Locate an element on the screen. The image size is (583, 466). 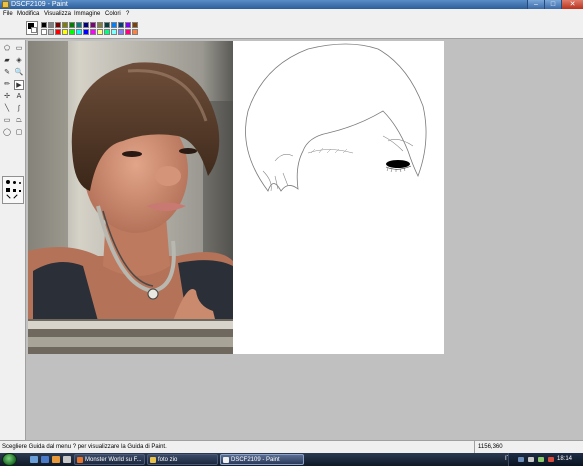
brush-size-large is located at coordinates (8, 182).